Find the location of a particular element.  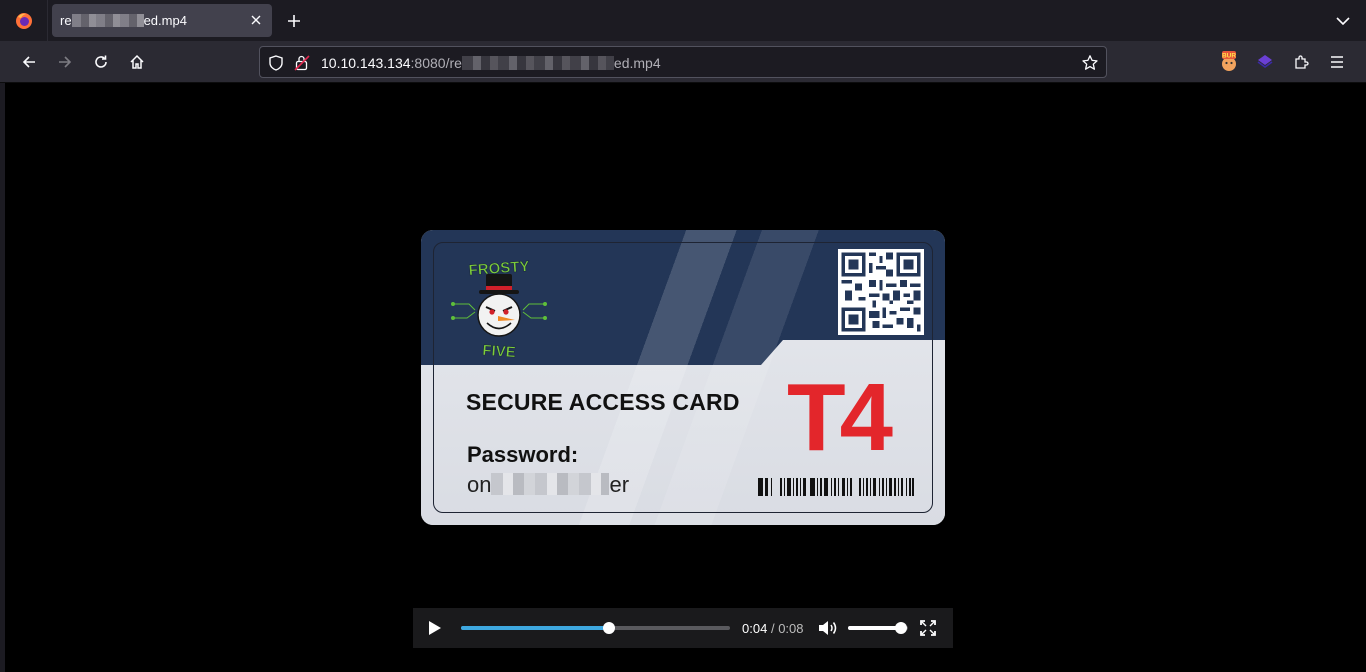

password-value: on er is located at coordinates (548, 484).